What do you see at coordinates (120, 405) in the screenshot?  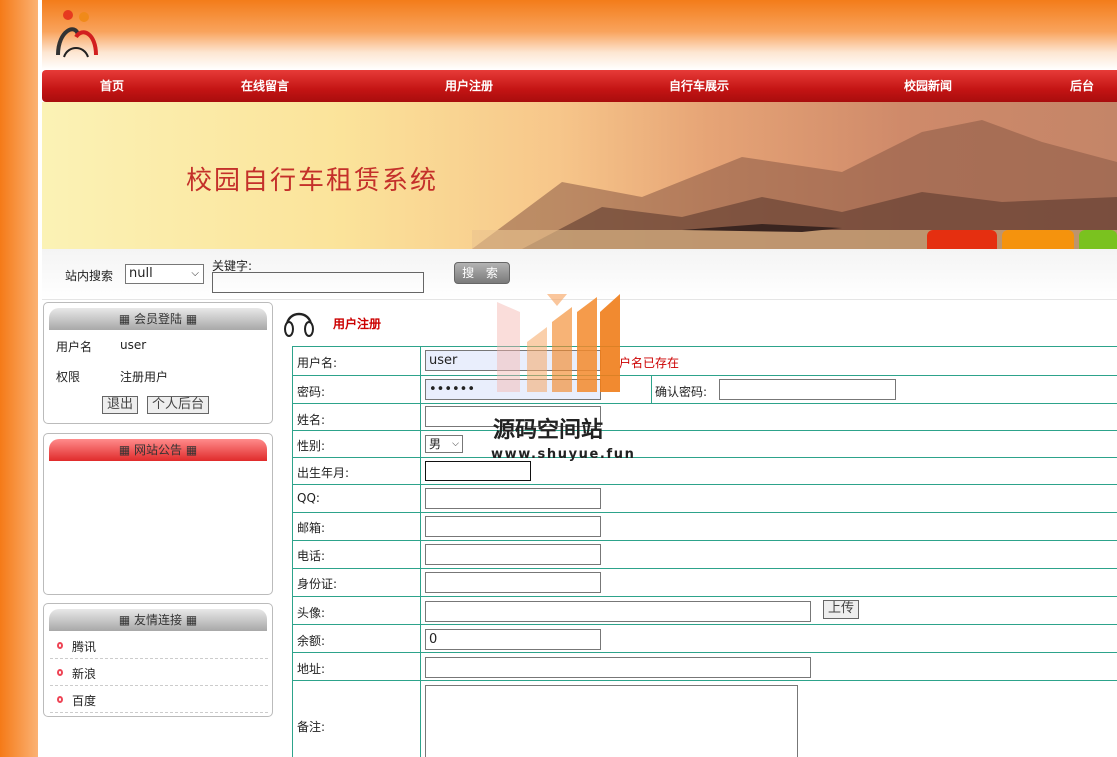 I see `logout-button: 退出` at bounding box center [120, 405].